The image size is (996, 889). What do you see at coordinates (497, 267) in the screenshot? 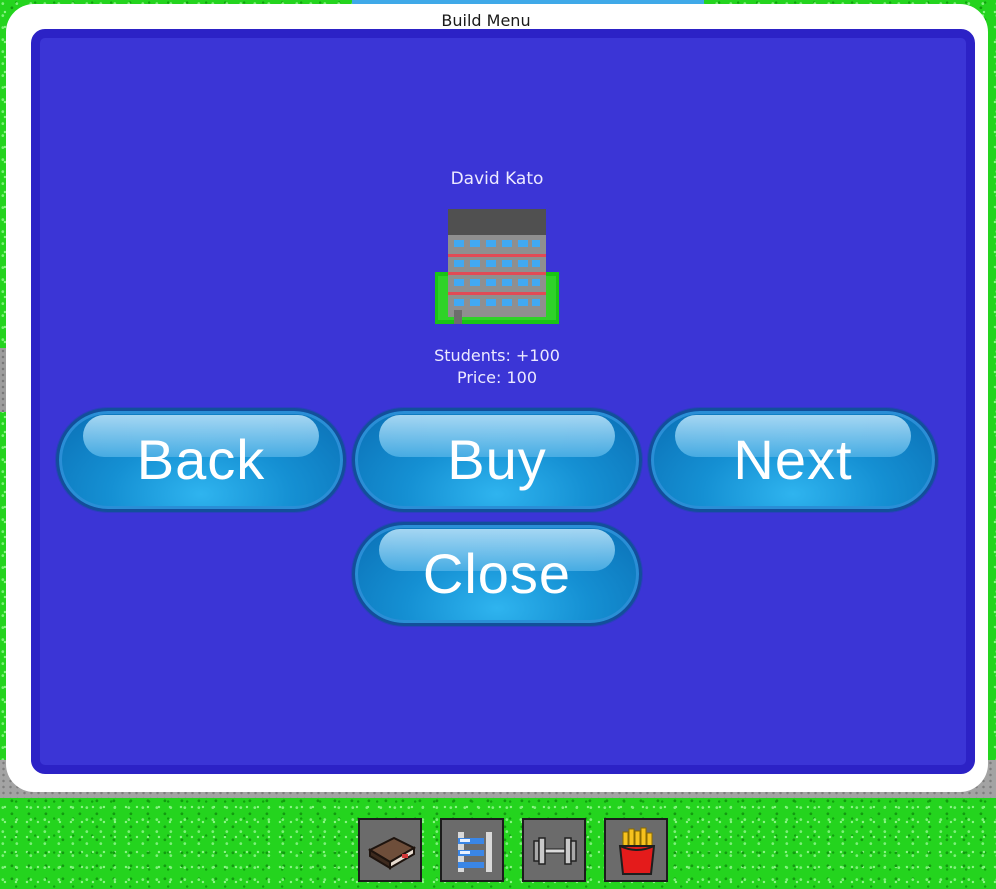
I see `building-preview-image` at bounding box center [497, 267].